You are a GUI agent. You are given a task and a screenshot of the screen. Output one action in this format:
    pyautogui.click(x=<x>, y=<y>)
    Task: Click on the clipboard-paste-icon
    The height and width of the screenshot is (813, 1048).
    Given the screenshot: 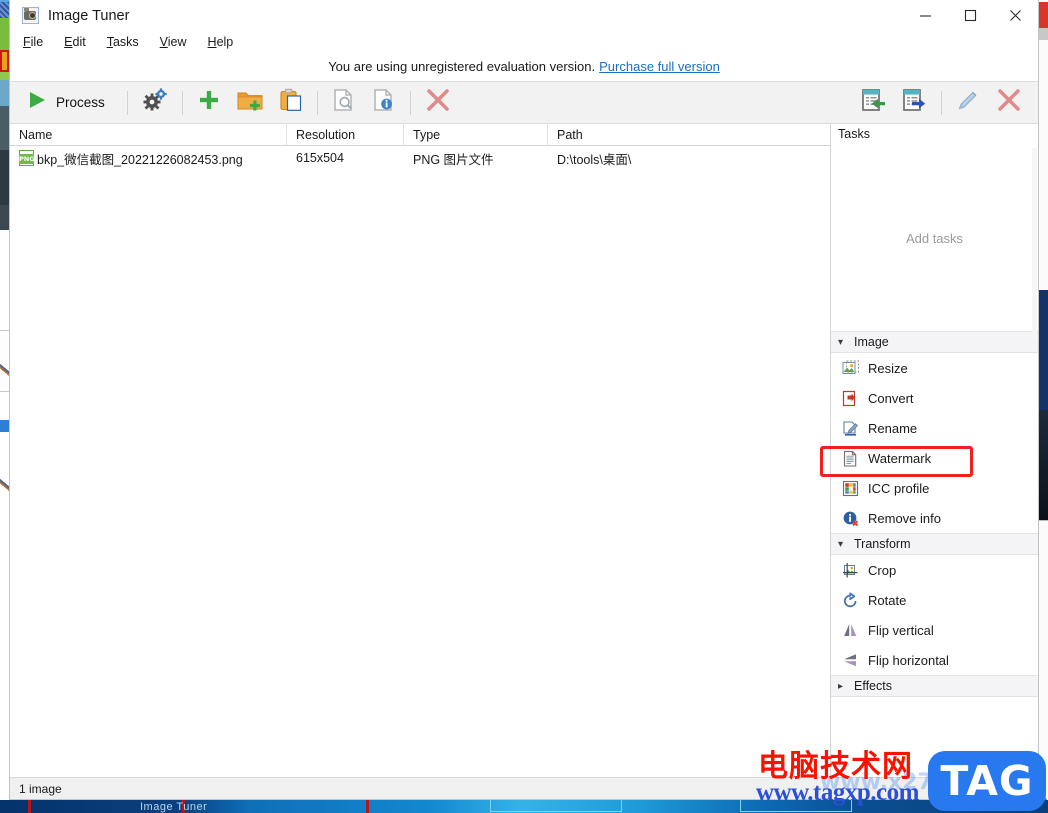 What is the action you would take?
    pyautogui.click(x=291, y=102)
    